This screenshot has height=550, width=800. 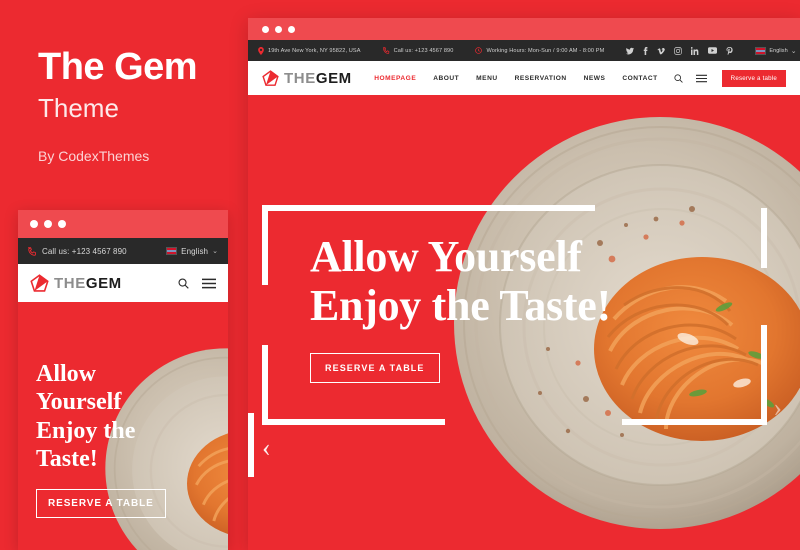 I want to click on language-selector: English ⌄, so click(x=776, y=50).